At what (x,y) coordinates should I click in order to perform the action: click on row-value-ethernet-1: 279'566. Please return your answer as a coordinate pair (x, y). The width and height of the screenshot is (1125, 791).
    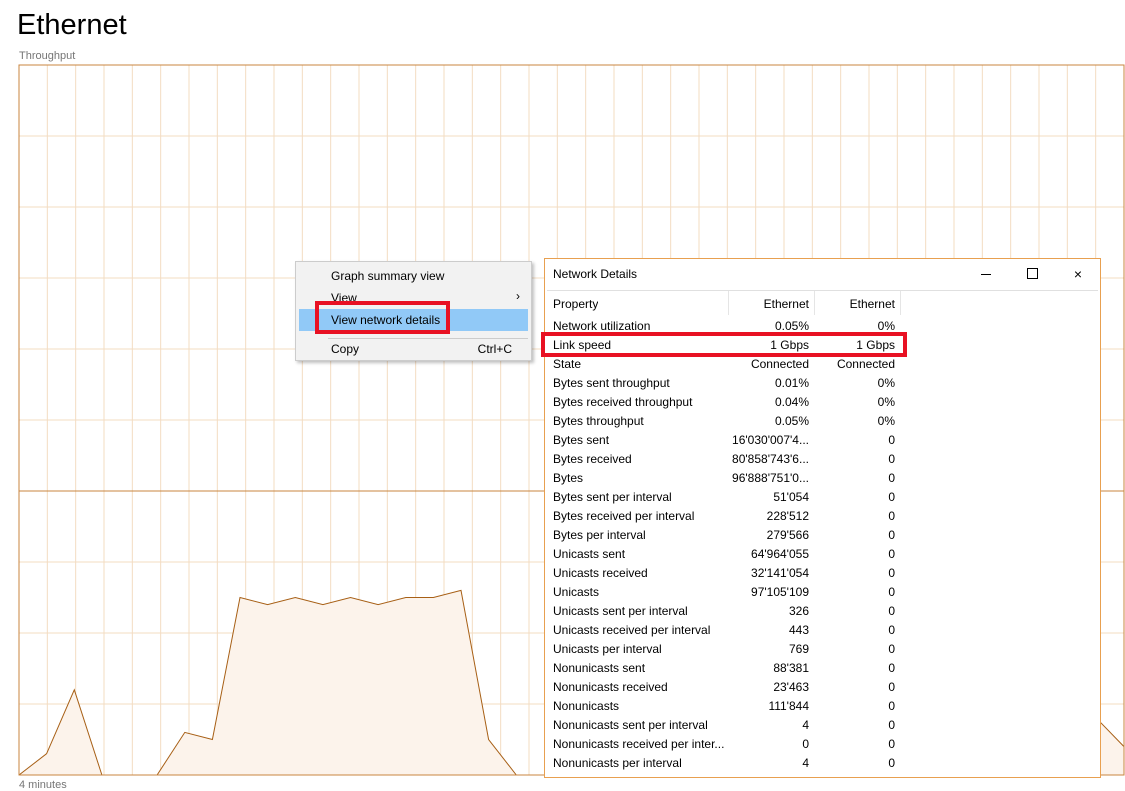
    Looking at the image, I should click on (787, 535).